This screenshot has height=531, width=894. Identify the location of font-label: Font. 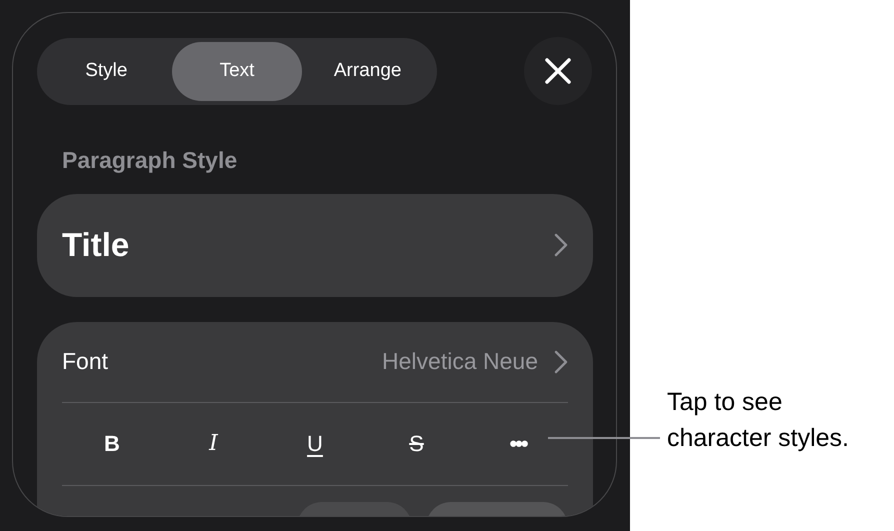
(85, 361).